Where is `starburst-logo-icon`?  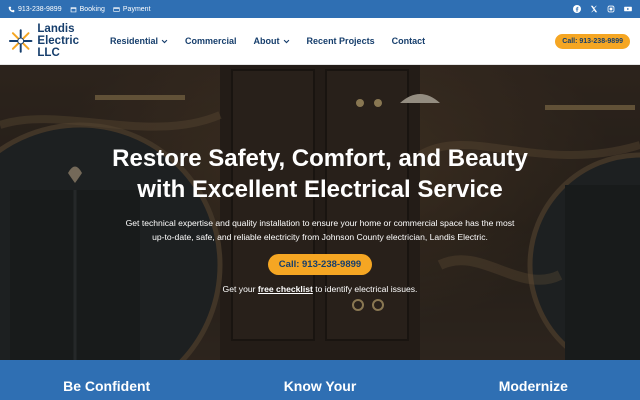
starburst-logo-icon is located at coordinates (20, 41).